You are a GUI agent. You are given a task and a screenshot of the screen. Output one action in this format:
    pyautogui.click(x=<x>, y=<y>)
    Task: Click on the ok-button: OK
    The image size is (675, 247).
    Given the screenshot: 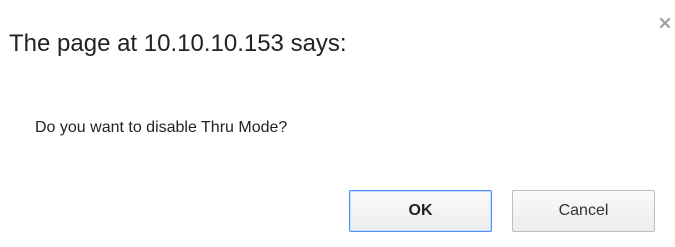 What is the action you would take?
    pyautogui.click(x=420, y=211)
    